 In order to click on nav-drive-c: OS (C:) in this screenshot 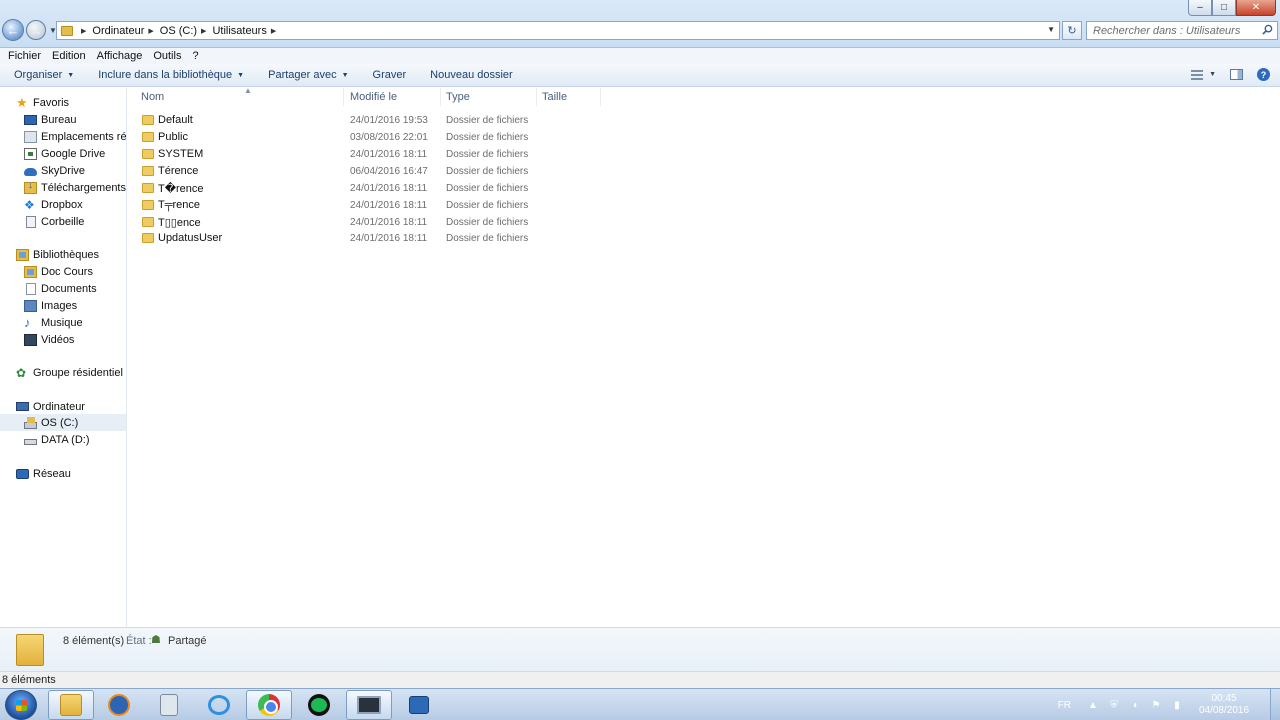, I will do `click(63, 422)`.